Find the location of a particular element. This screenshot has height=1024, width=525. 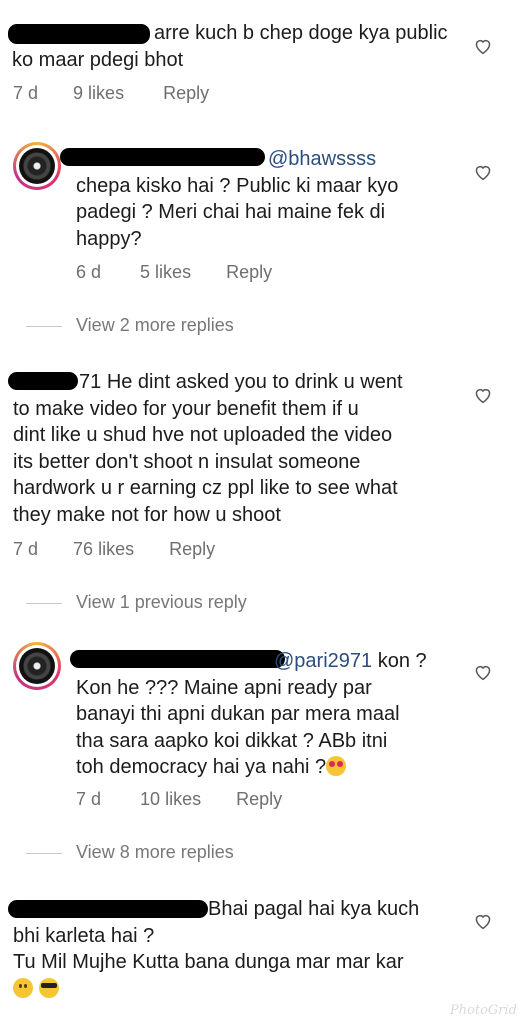

likes-count: 9 likes is located at coordinates (98, 93).